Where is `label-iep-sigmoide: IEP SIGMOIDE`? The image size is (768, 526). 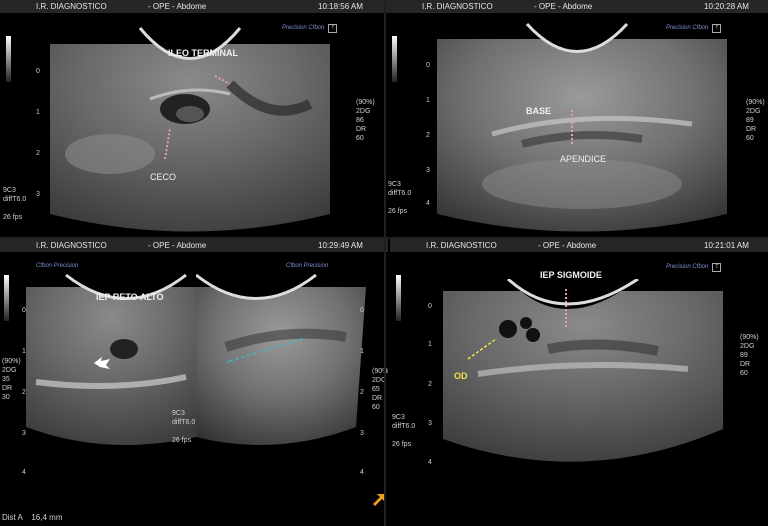 label-iep-sigmoide: IEP SIGMOIDE is located at coordinates (571, 275).